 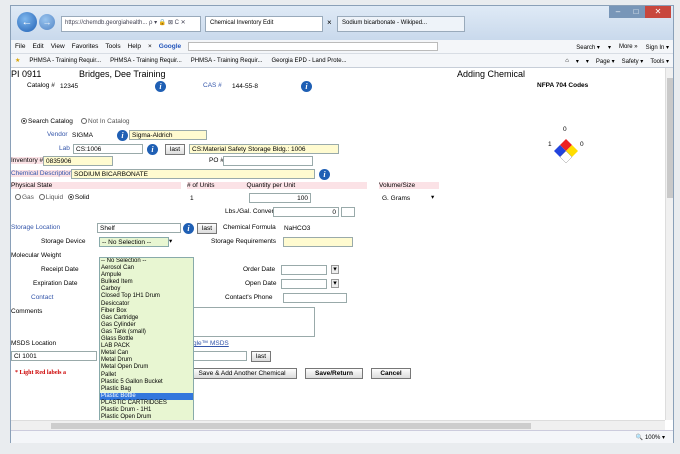 What do you see at coordinates (605, 61) in the screenshot?
I see `page-menu: Page ▾` at bounding box center [605, 61].